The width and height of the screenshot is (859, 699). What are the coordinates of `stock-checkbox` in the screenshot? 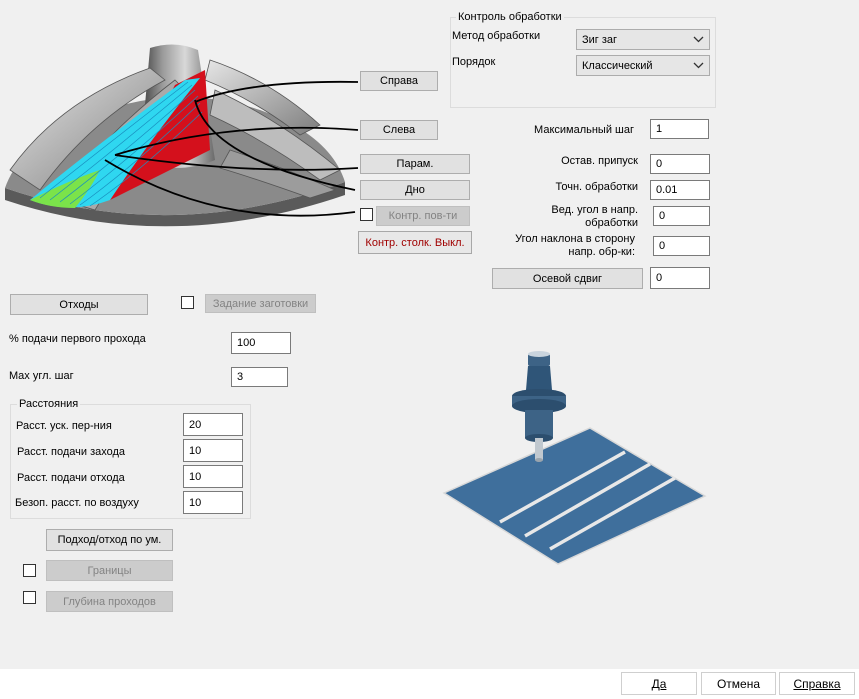 It's located at (187, 302).